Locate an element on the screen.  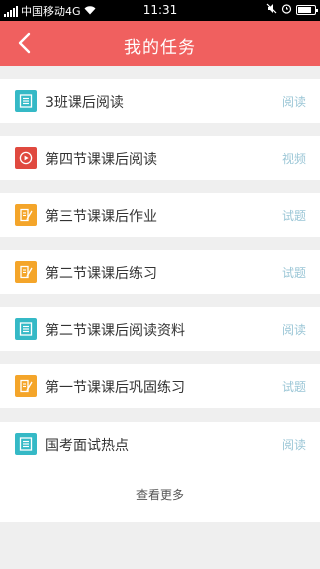
status-bar: 中国移动4G 11:31 is located at coordinates (160, 10).